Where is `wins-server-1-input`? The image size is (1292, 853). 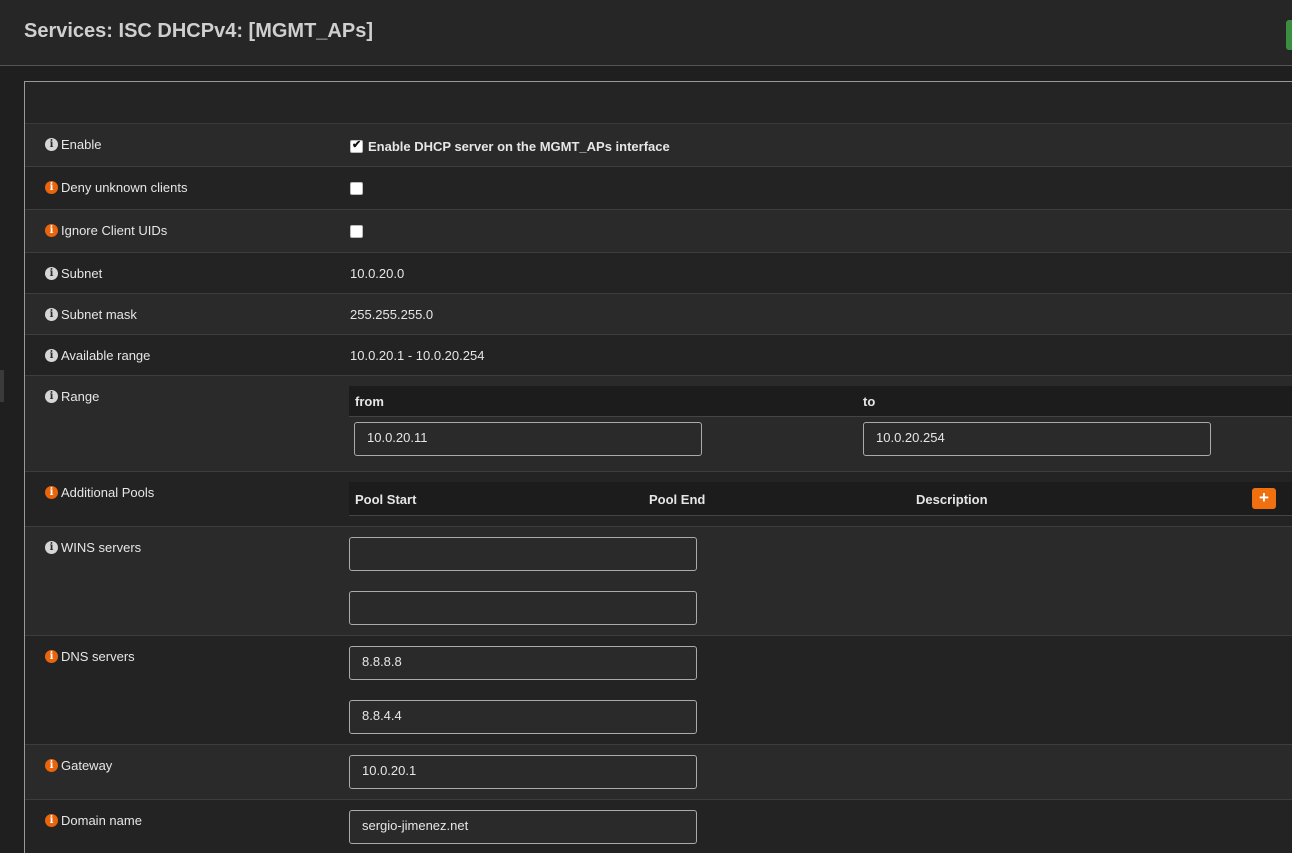
wins-server-1-input is located at coordinates (523, 554).